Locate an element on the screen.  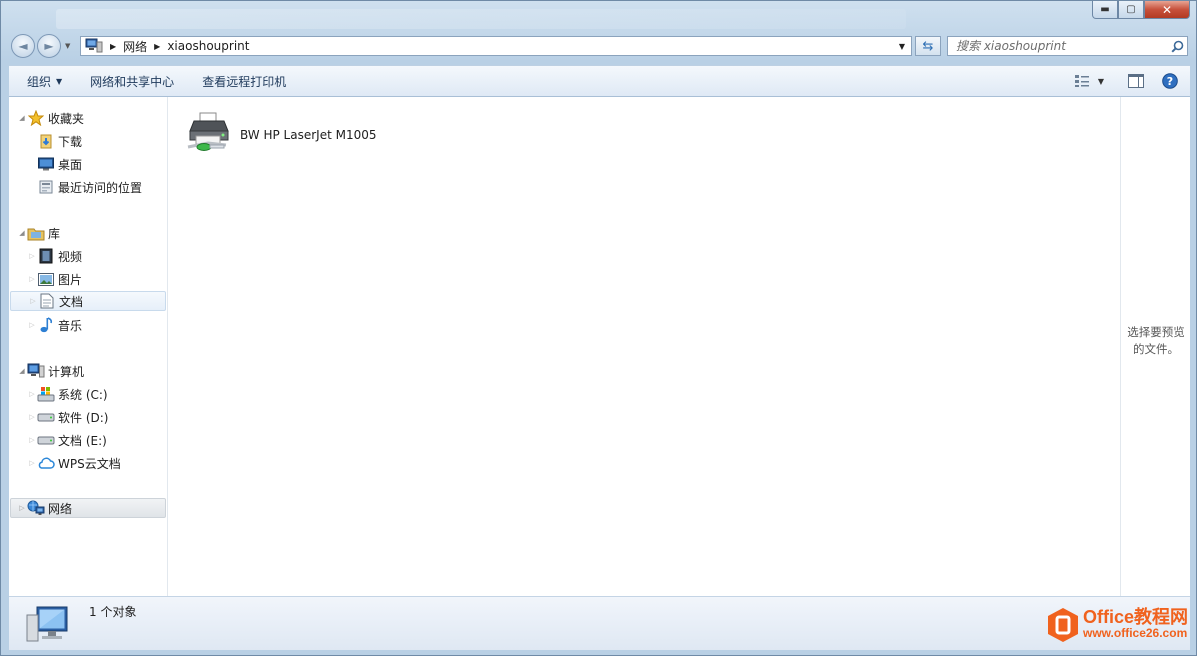
sidebar-item-favorites: ◢ 收藏夹 is located at coordinates (50, 118).